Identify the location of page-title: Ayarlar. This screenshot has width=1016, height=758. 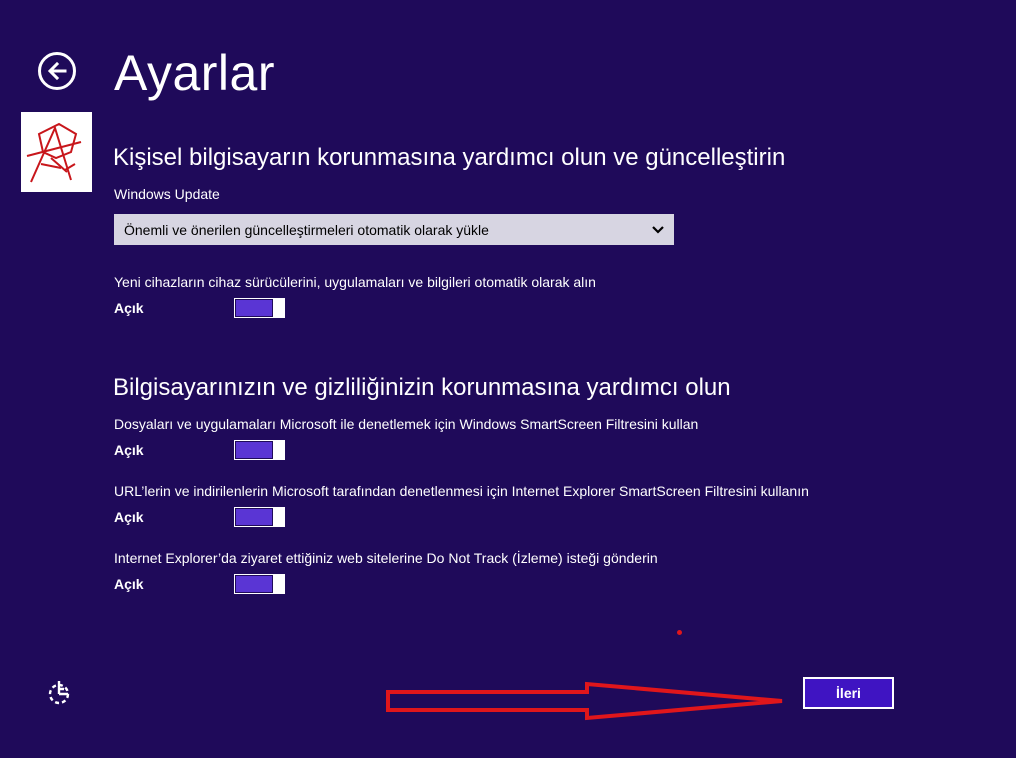
(194, 73).